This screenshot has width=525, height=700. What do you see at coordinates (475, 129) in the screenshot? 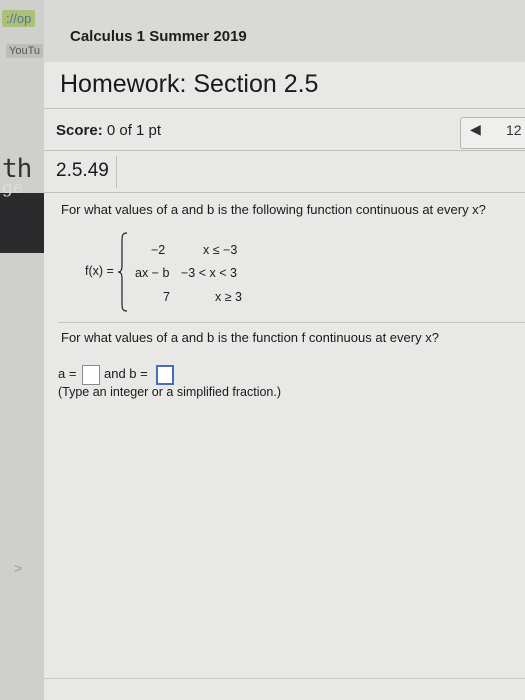
I see `previous-question-icon: ◀` at bounding box center [475, 129].